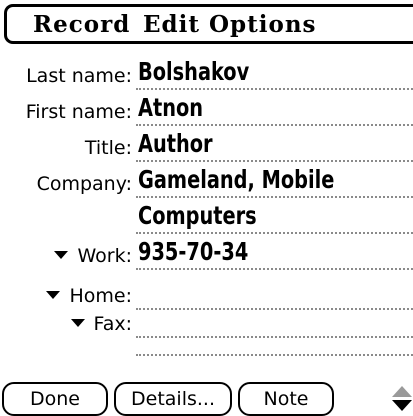  What do you see at coordinates (81, 25) in the screenshot?
I see `menu-record: Record` at bounding box center [81, 25].